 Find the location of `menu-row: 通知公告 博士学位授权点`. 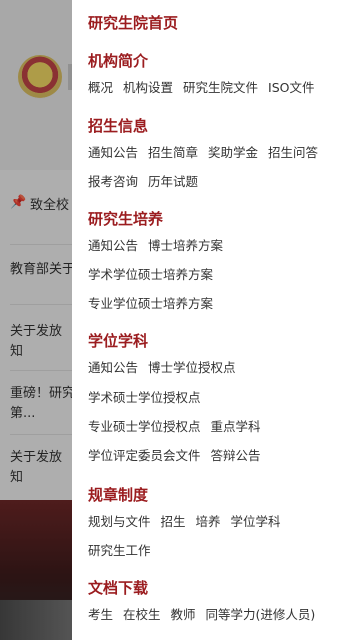

menu-row: 通知公告 博士学位授权点 is located at coordinates (167, 366).